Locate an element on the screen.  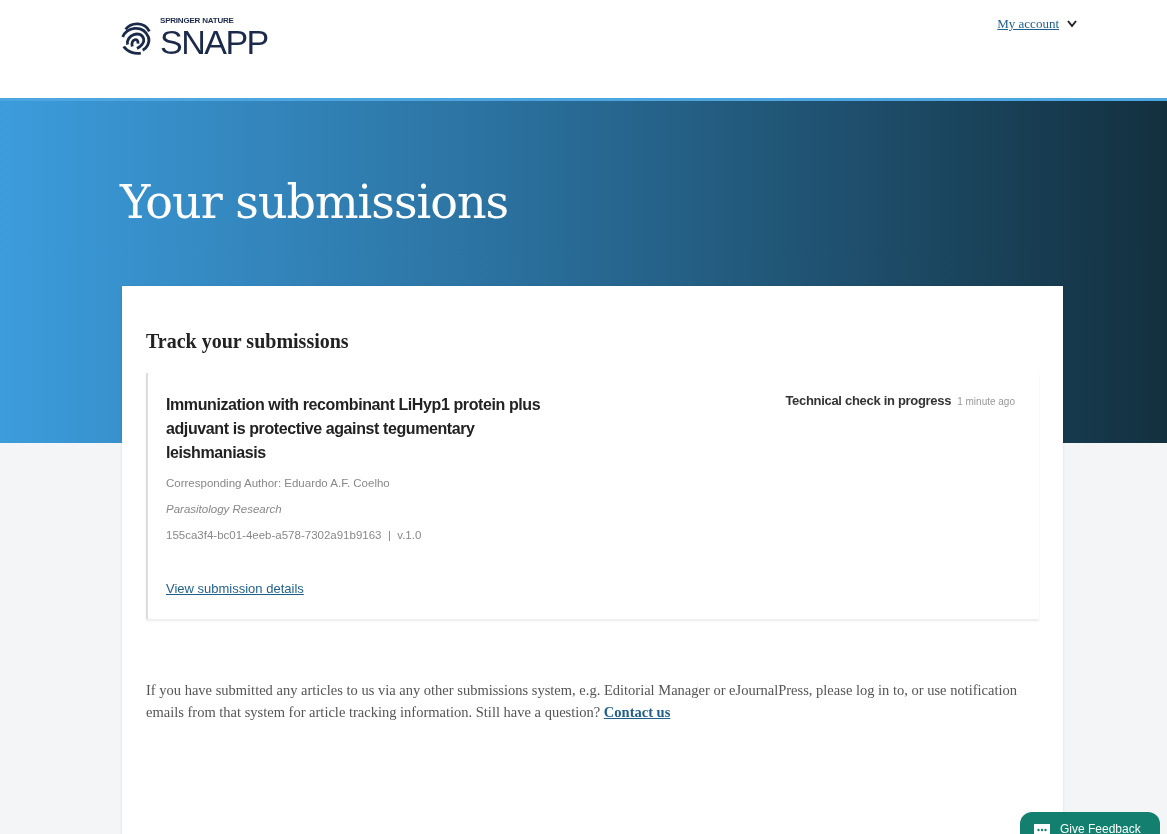
page-title: Your submissions is located at coordinates (315, 202).